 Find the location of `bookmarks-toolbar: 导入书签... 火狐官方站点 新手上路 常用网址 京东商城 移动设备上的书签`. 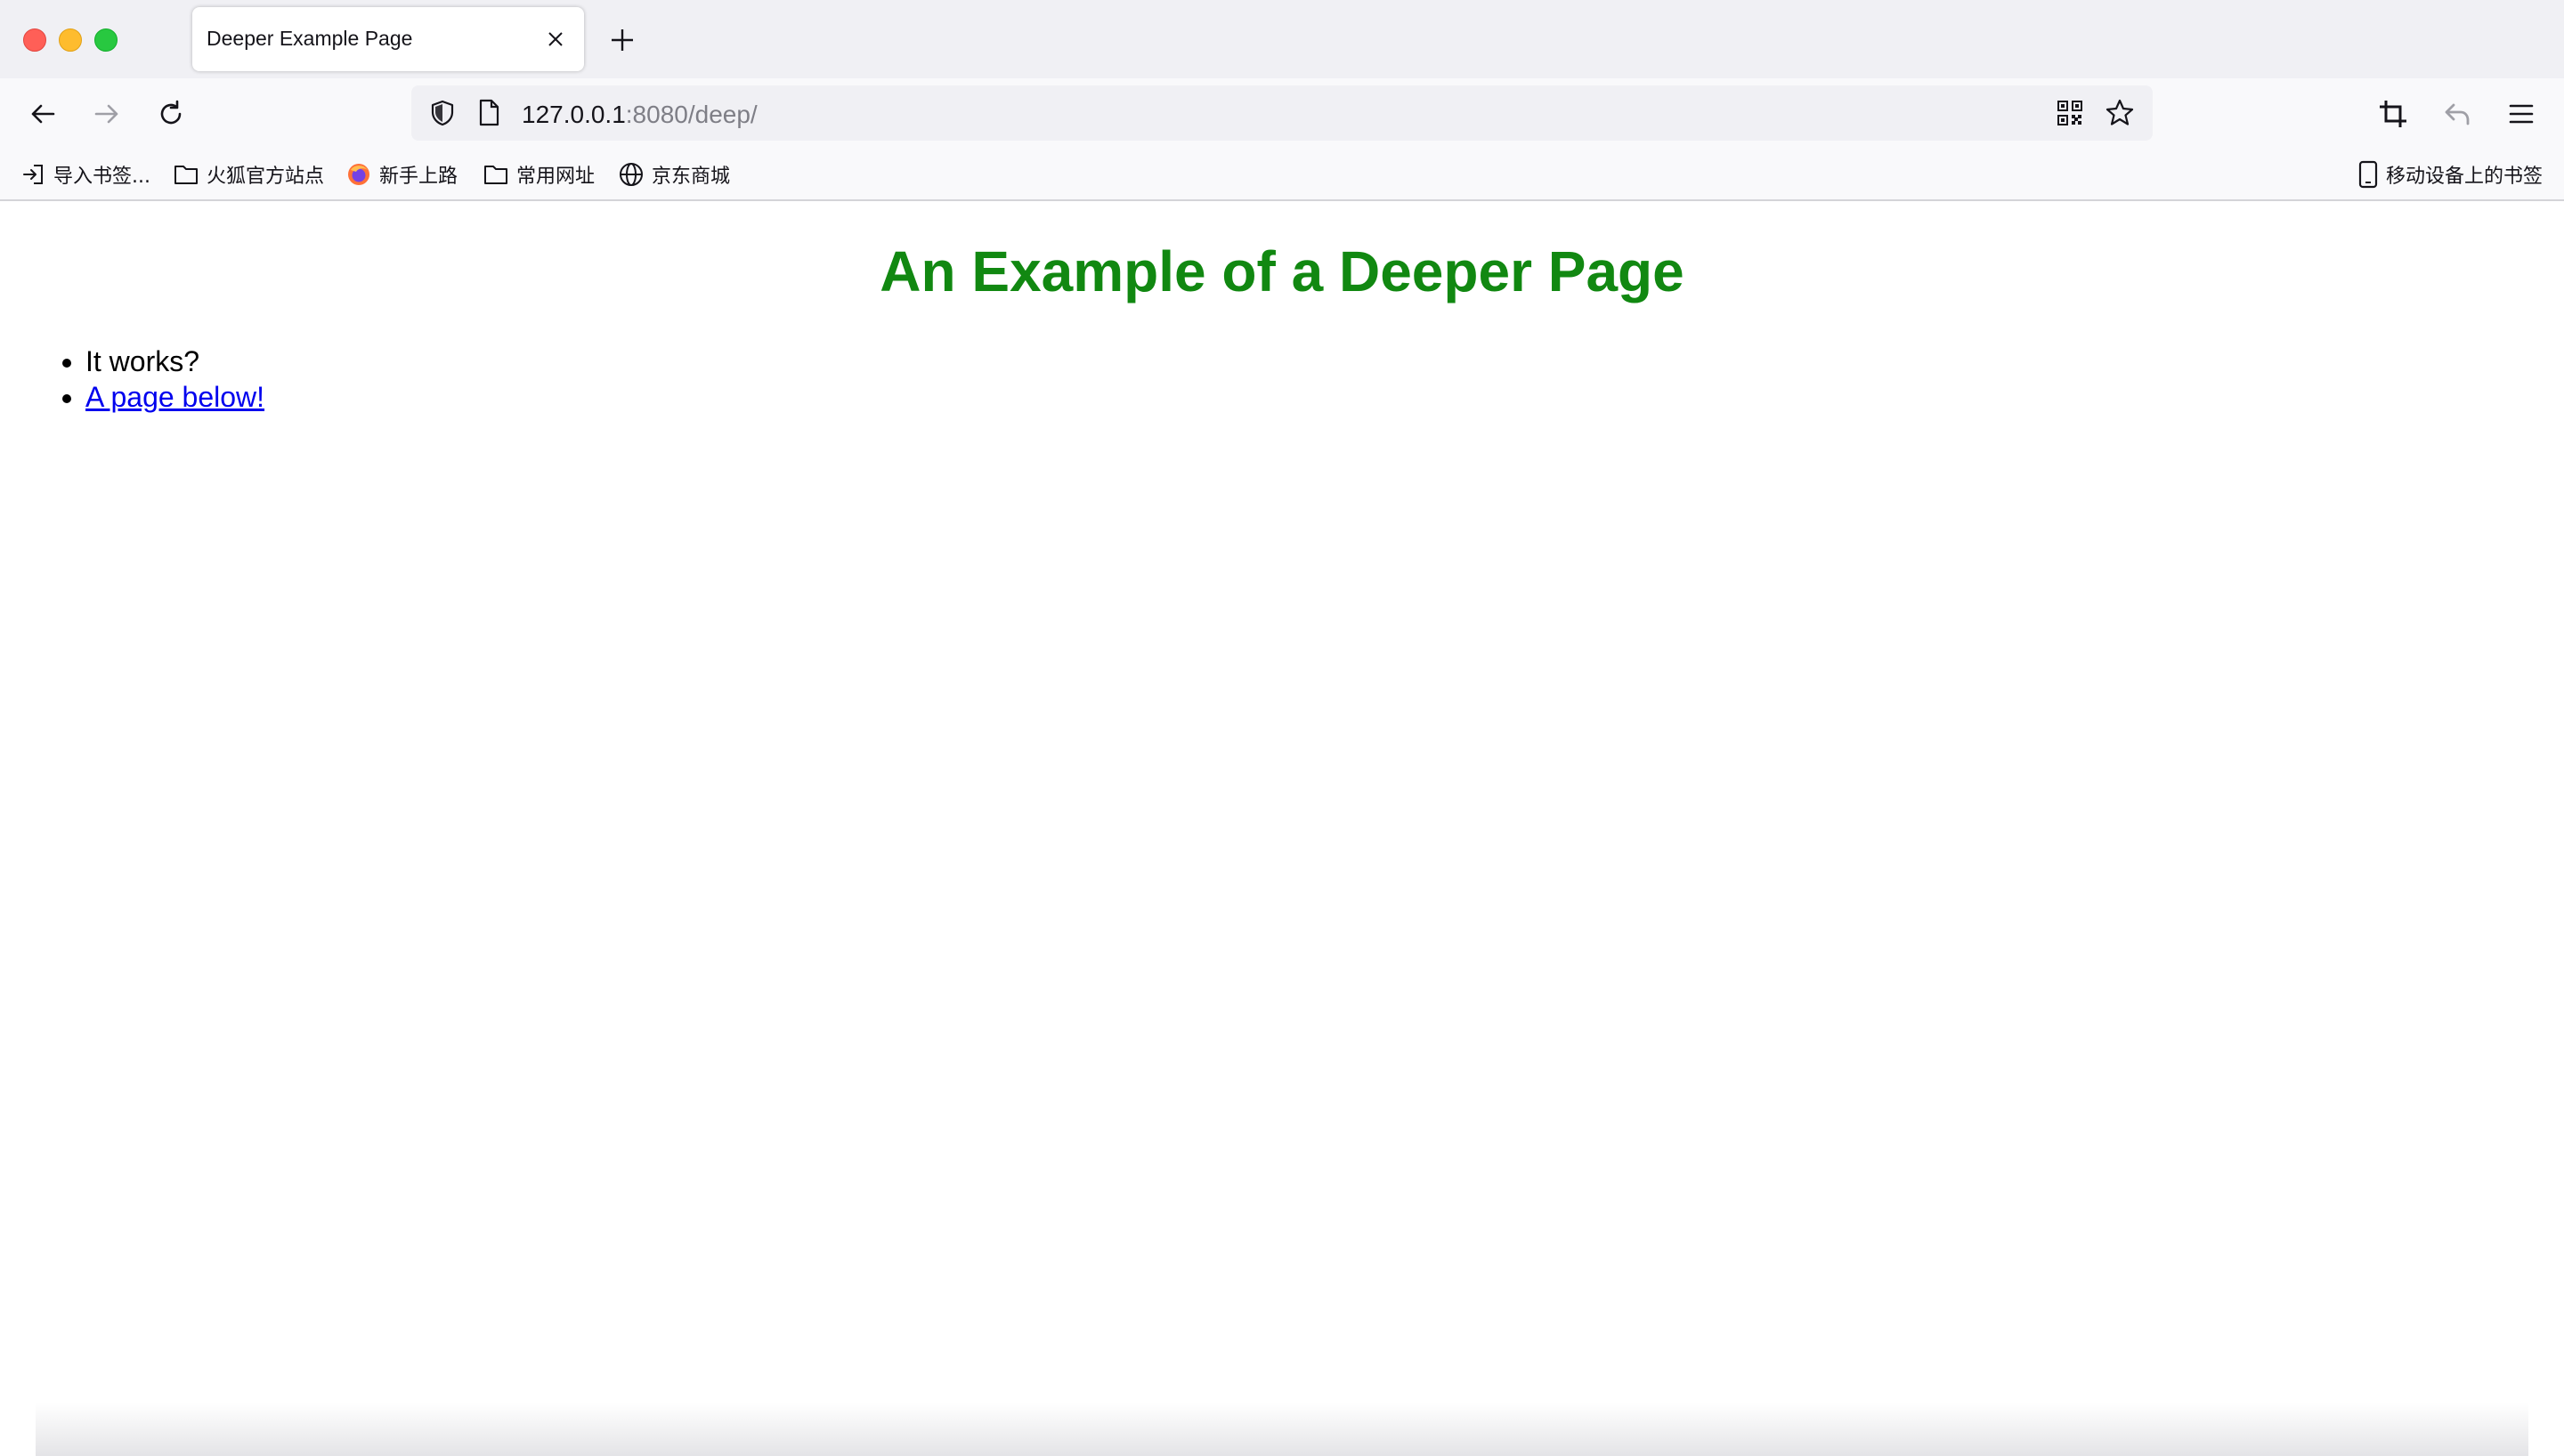

bookmarks-toolbar: 导入书签... 火狐官方站点 新手上路 常用网址 京东商城 移动设备上的书签 is located at coordinates (1282, 175).